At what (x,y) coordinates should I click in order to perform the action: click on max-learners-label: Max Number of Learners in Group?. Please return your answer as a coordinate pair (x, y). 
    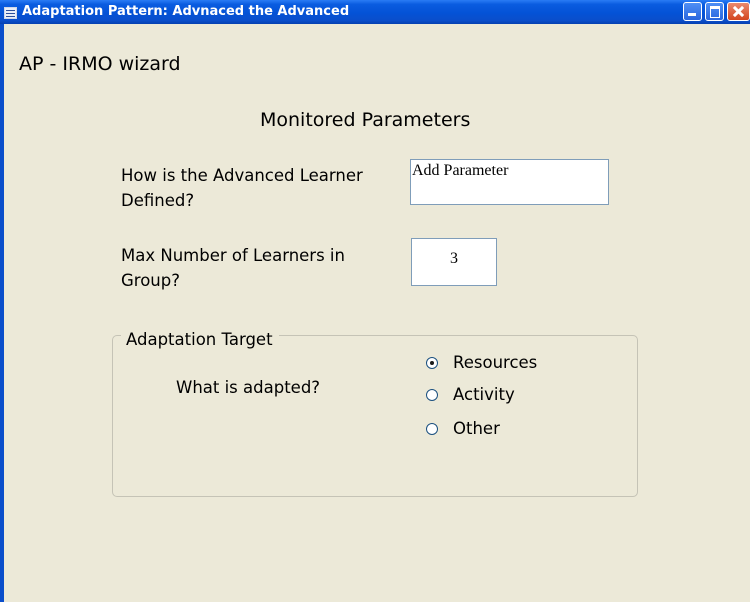
    Looking at the image, I should click on (233, 268).